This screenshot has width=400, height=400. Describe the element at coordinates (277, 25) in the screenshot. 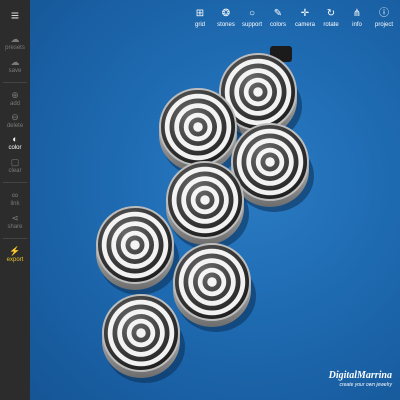

I see `toolbar-item-label: colors` at that location.